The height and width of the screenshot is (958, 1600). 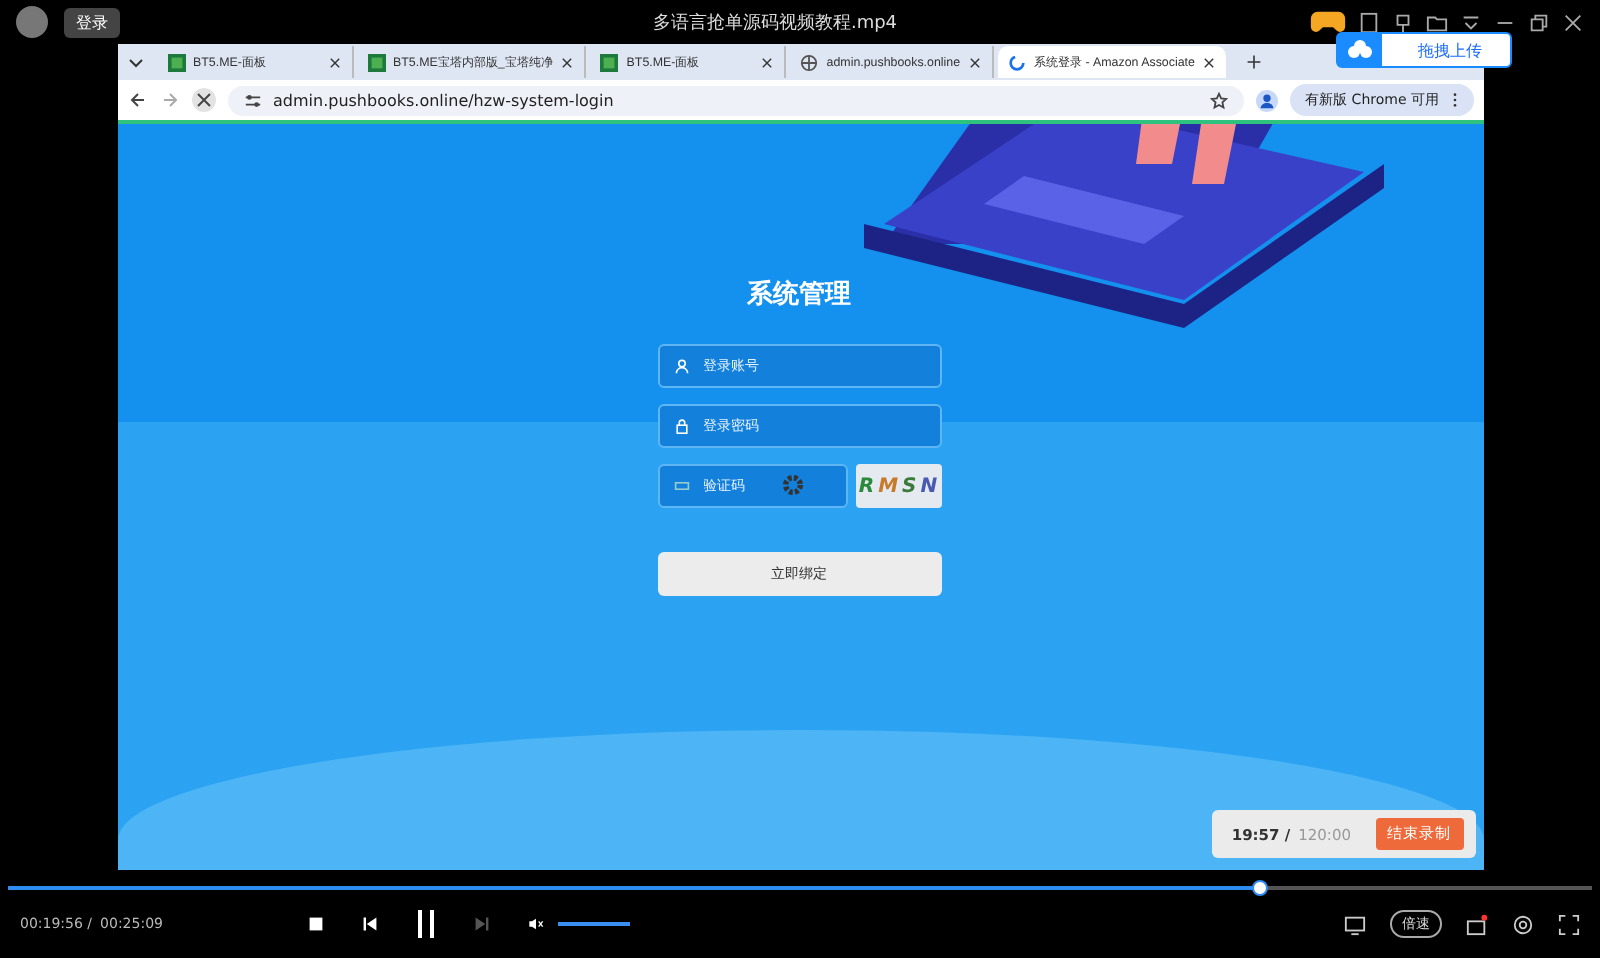 What do you see at coordinates (735, 100) in the screenshot?
I see `address-bar: admin.pushbooks.online/hzw-system-login` at bounding box center [735, 100].